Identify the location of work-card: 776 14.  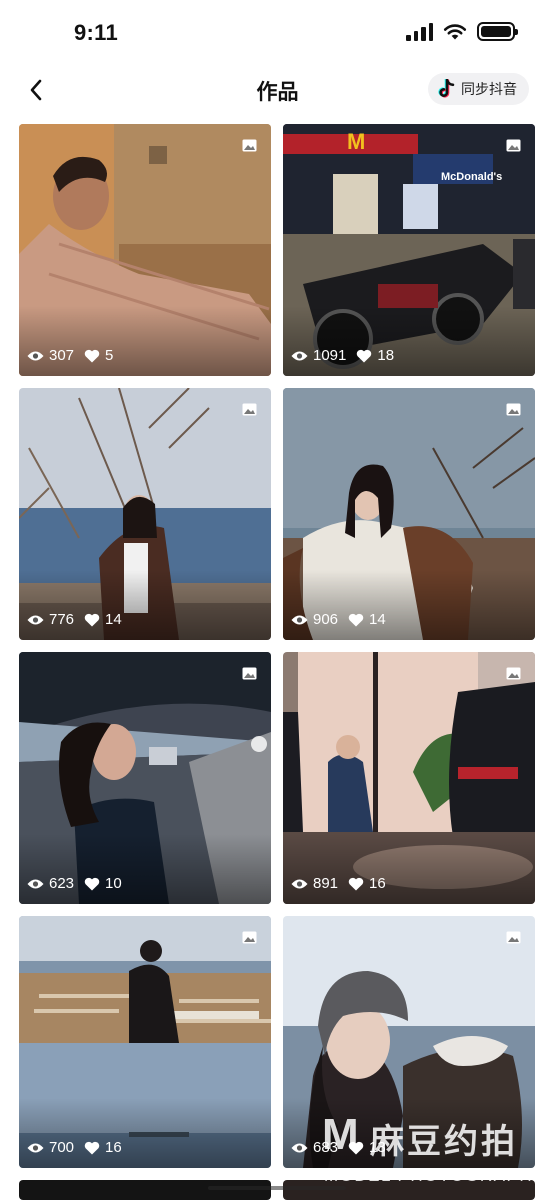
(145, 514).